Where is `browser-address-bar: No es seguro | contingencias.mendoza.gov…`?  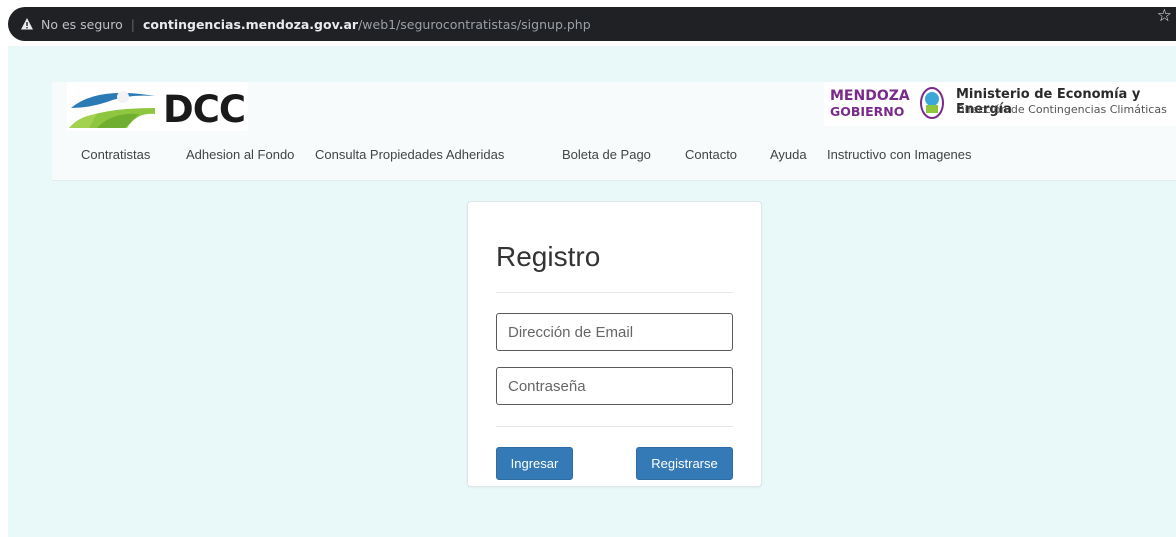 browser-address-bar: No es seguro | contingencias.mendoza.gov… is located at coordinates (588, 23).